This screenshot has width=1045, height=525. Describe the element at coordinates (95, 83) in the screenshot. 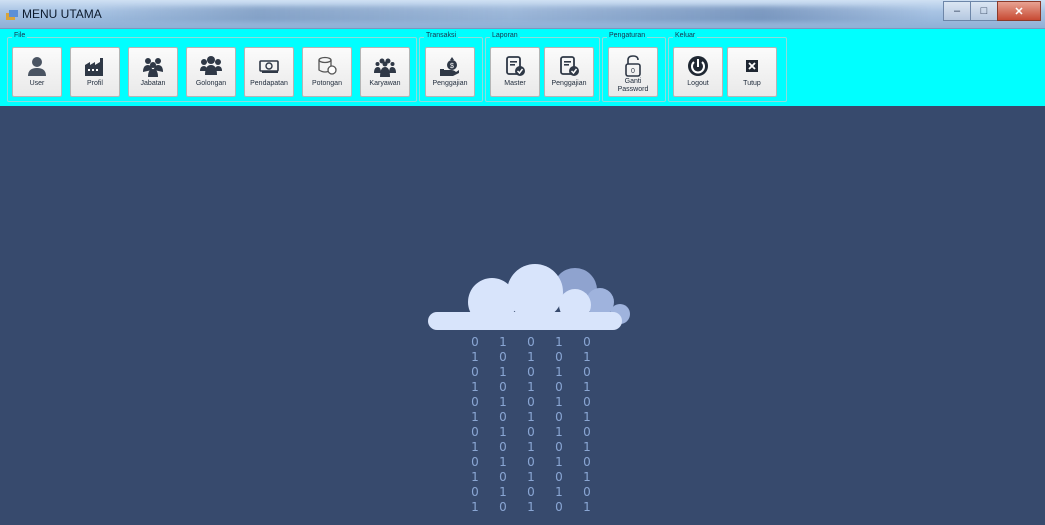

I see `profil-button-label: Profil` at that location.